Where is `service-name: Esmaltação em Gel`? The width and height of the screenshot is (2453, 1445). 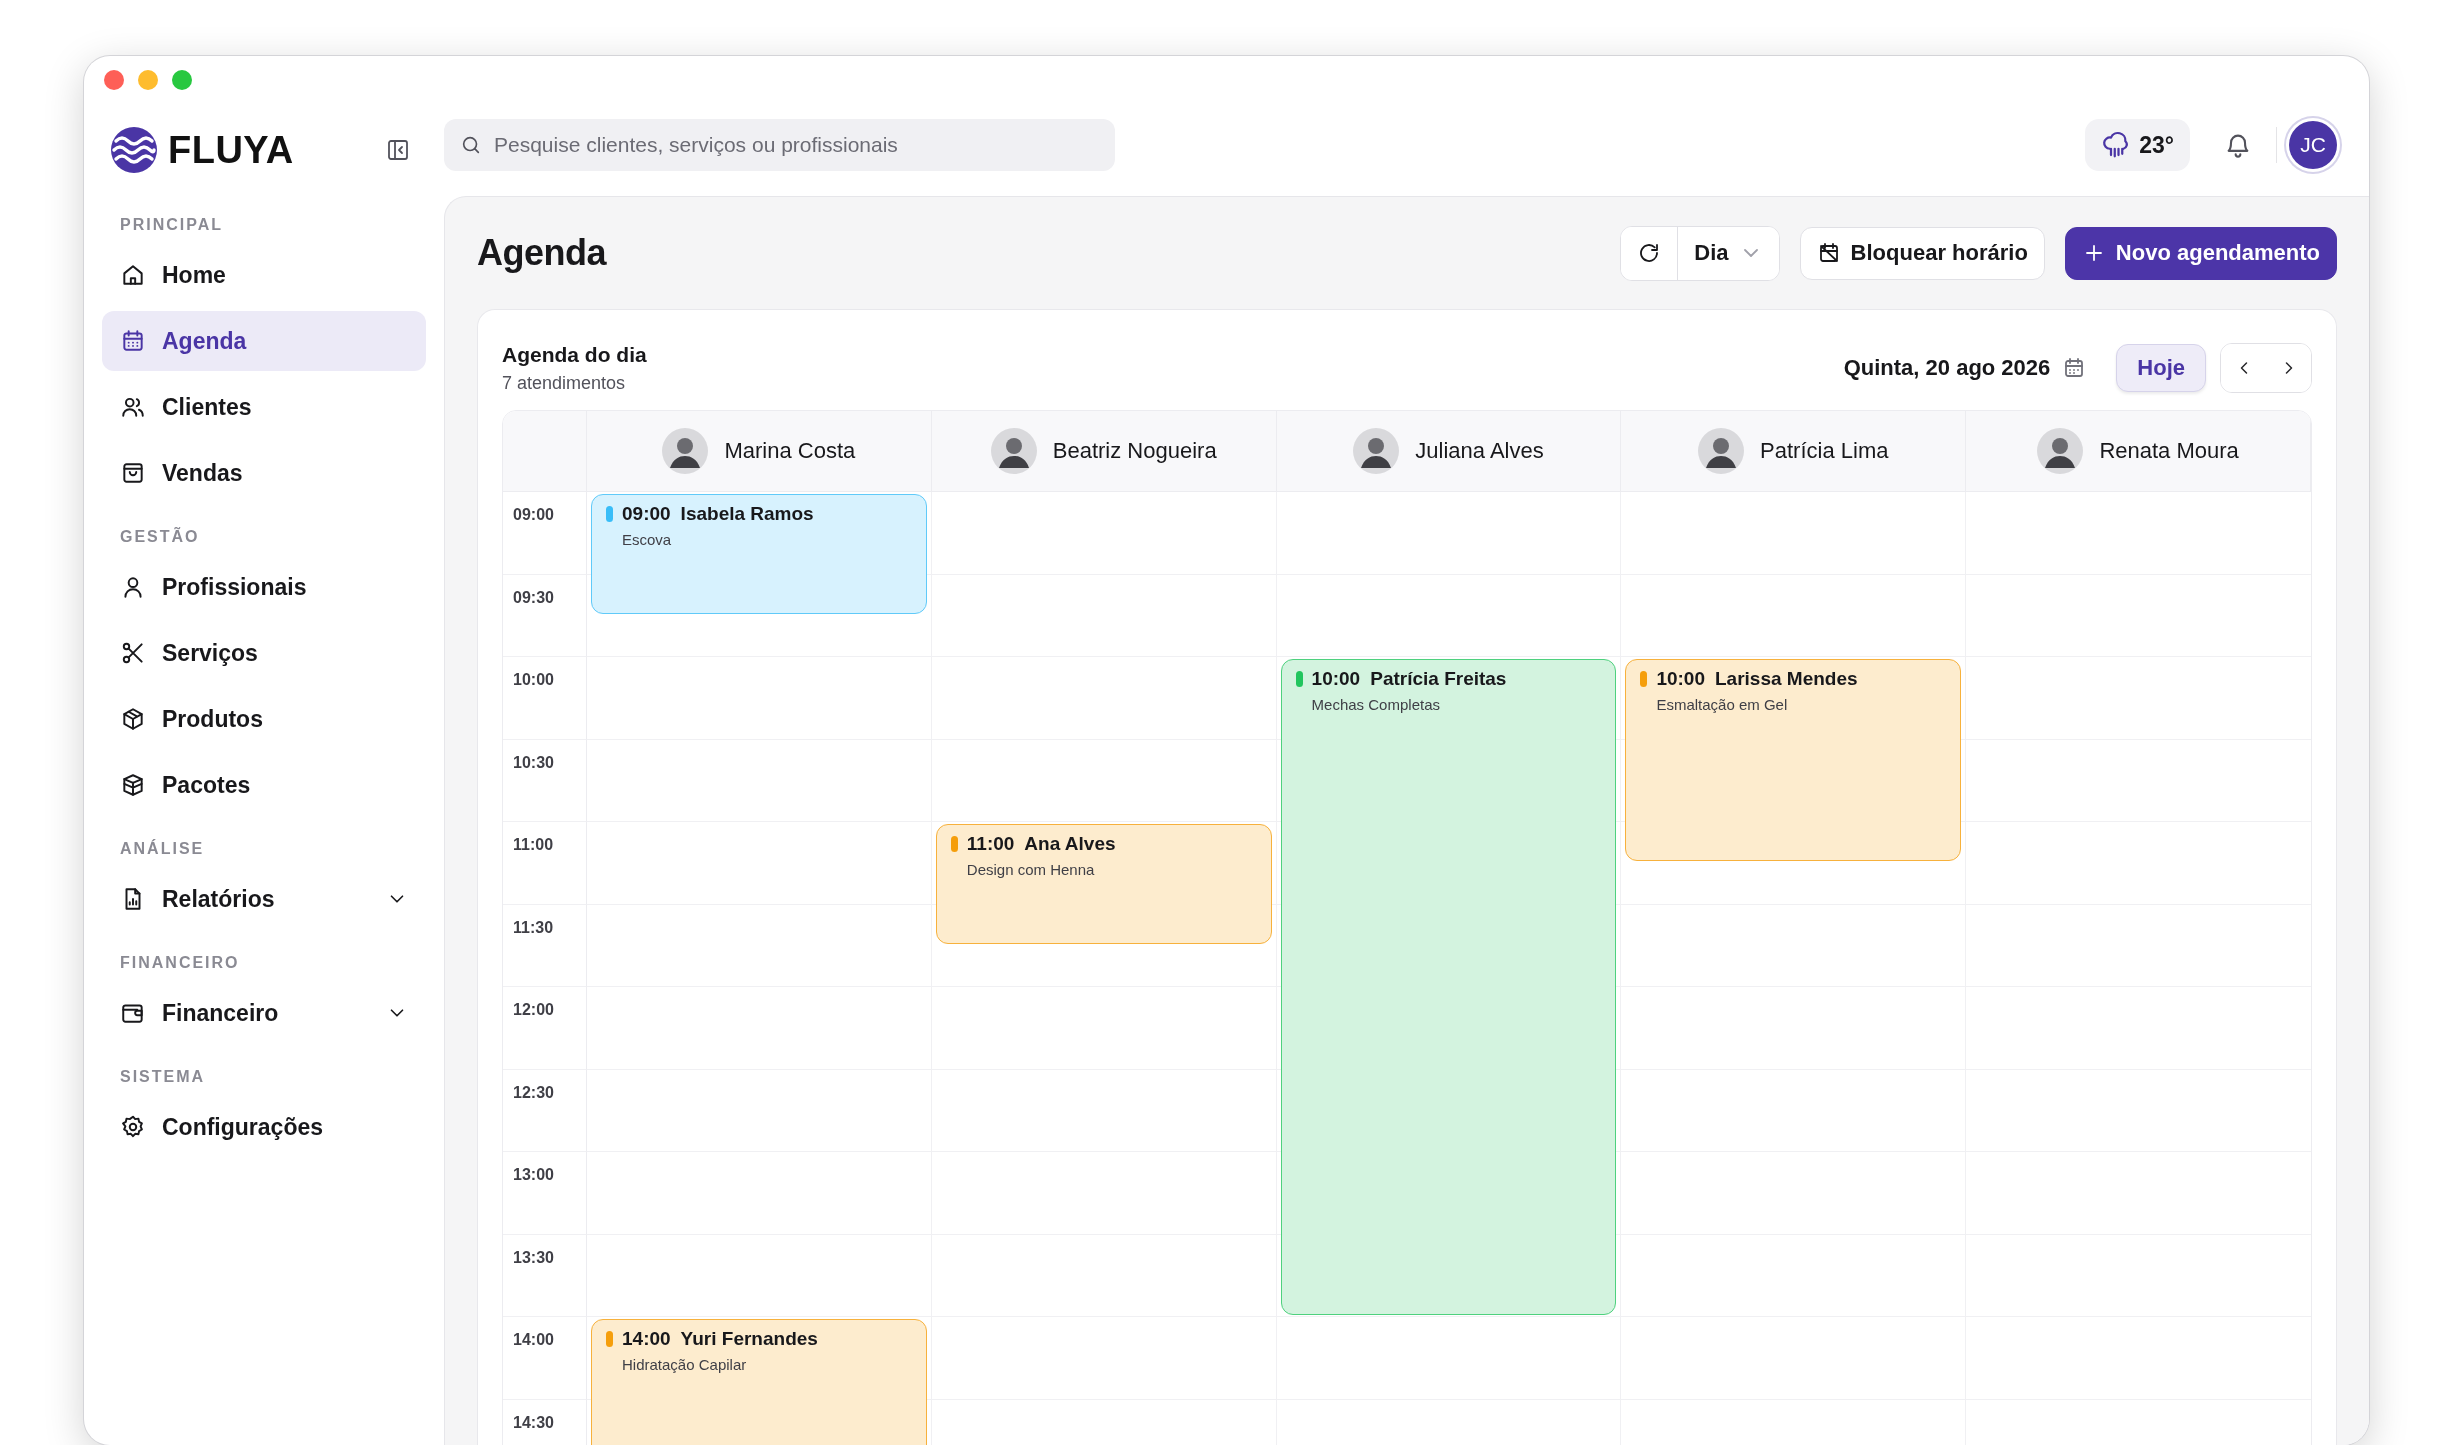 service-name: Esmaltação em Gel is located at coordinates (1722, 704).